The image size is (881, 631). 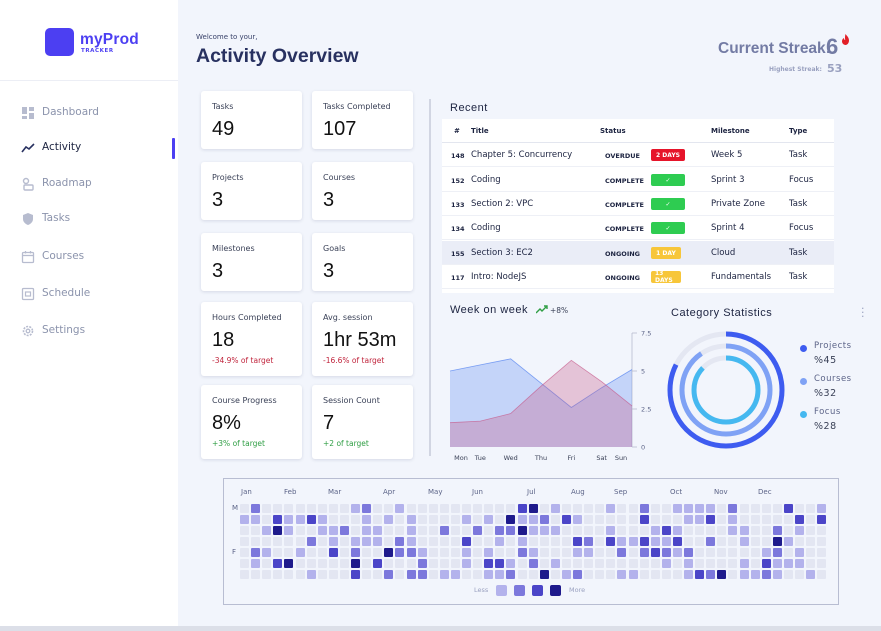 What do you see at coordinates (638, 180) in the screenshot?
I see `table-row: 152 Coding COMPLETE ✓ Sprint 3 Focus` at bounding box center [638, 180].